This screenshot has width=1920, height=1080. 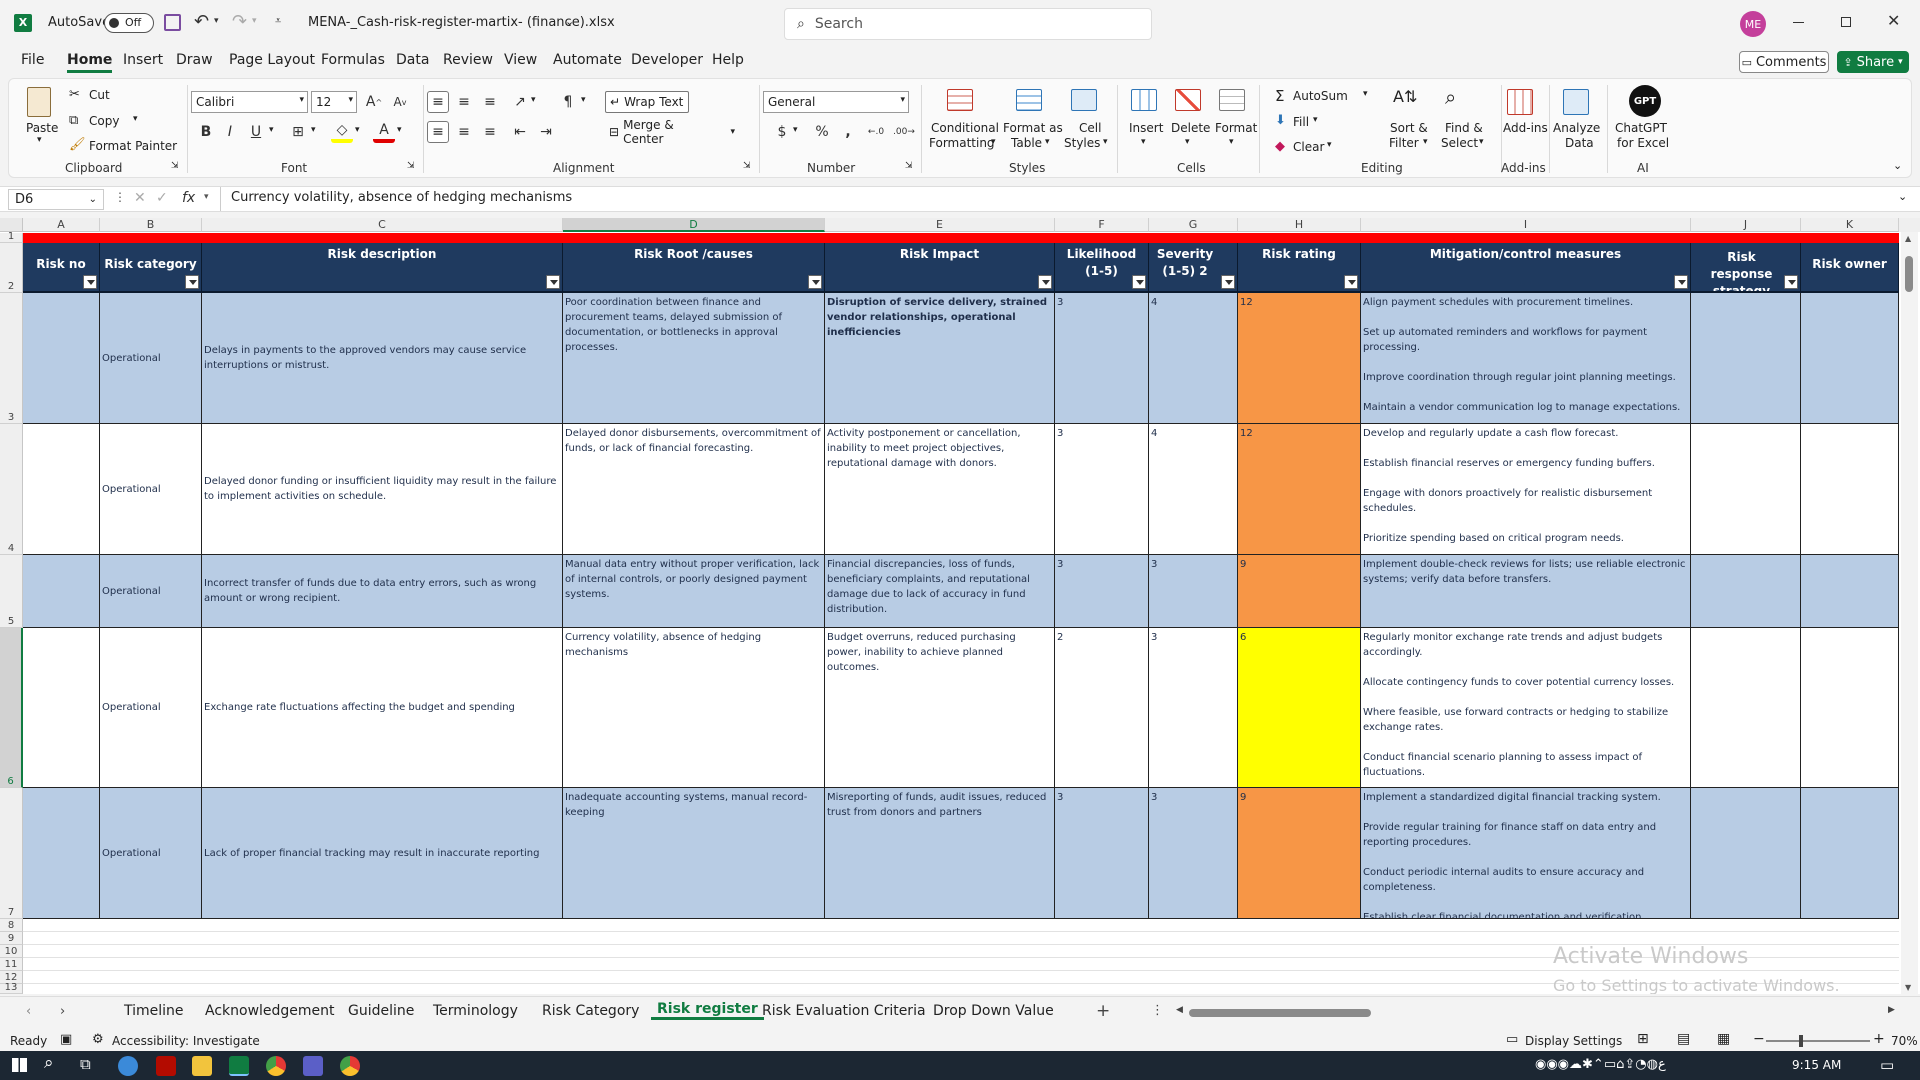 What do you see at coordinates (276, 1066) in the screenshot?
I see `chrome-app-icon` at bounding box center [276, 1066].